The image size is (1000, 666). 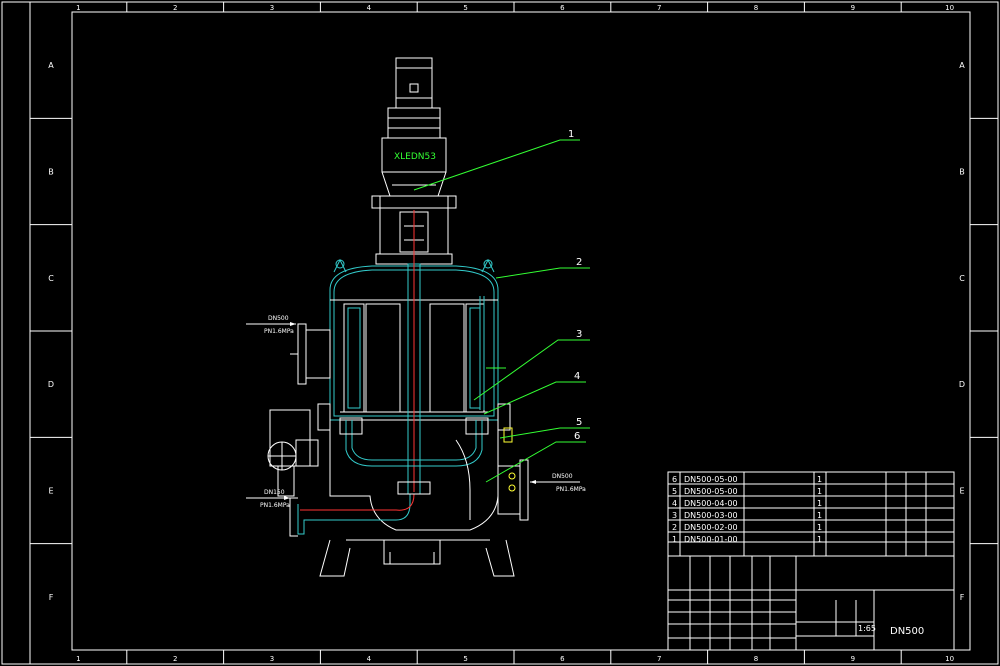 What do you see at coordinates (674, 503) in the screenshot?
I see `part-number: 4` at bounding box center [674, 503].